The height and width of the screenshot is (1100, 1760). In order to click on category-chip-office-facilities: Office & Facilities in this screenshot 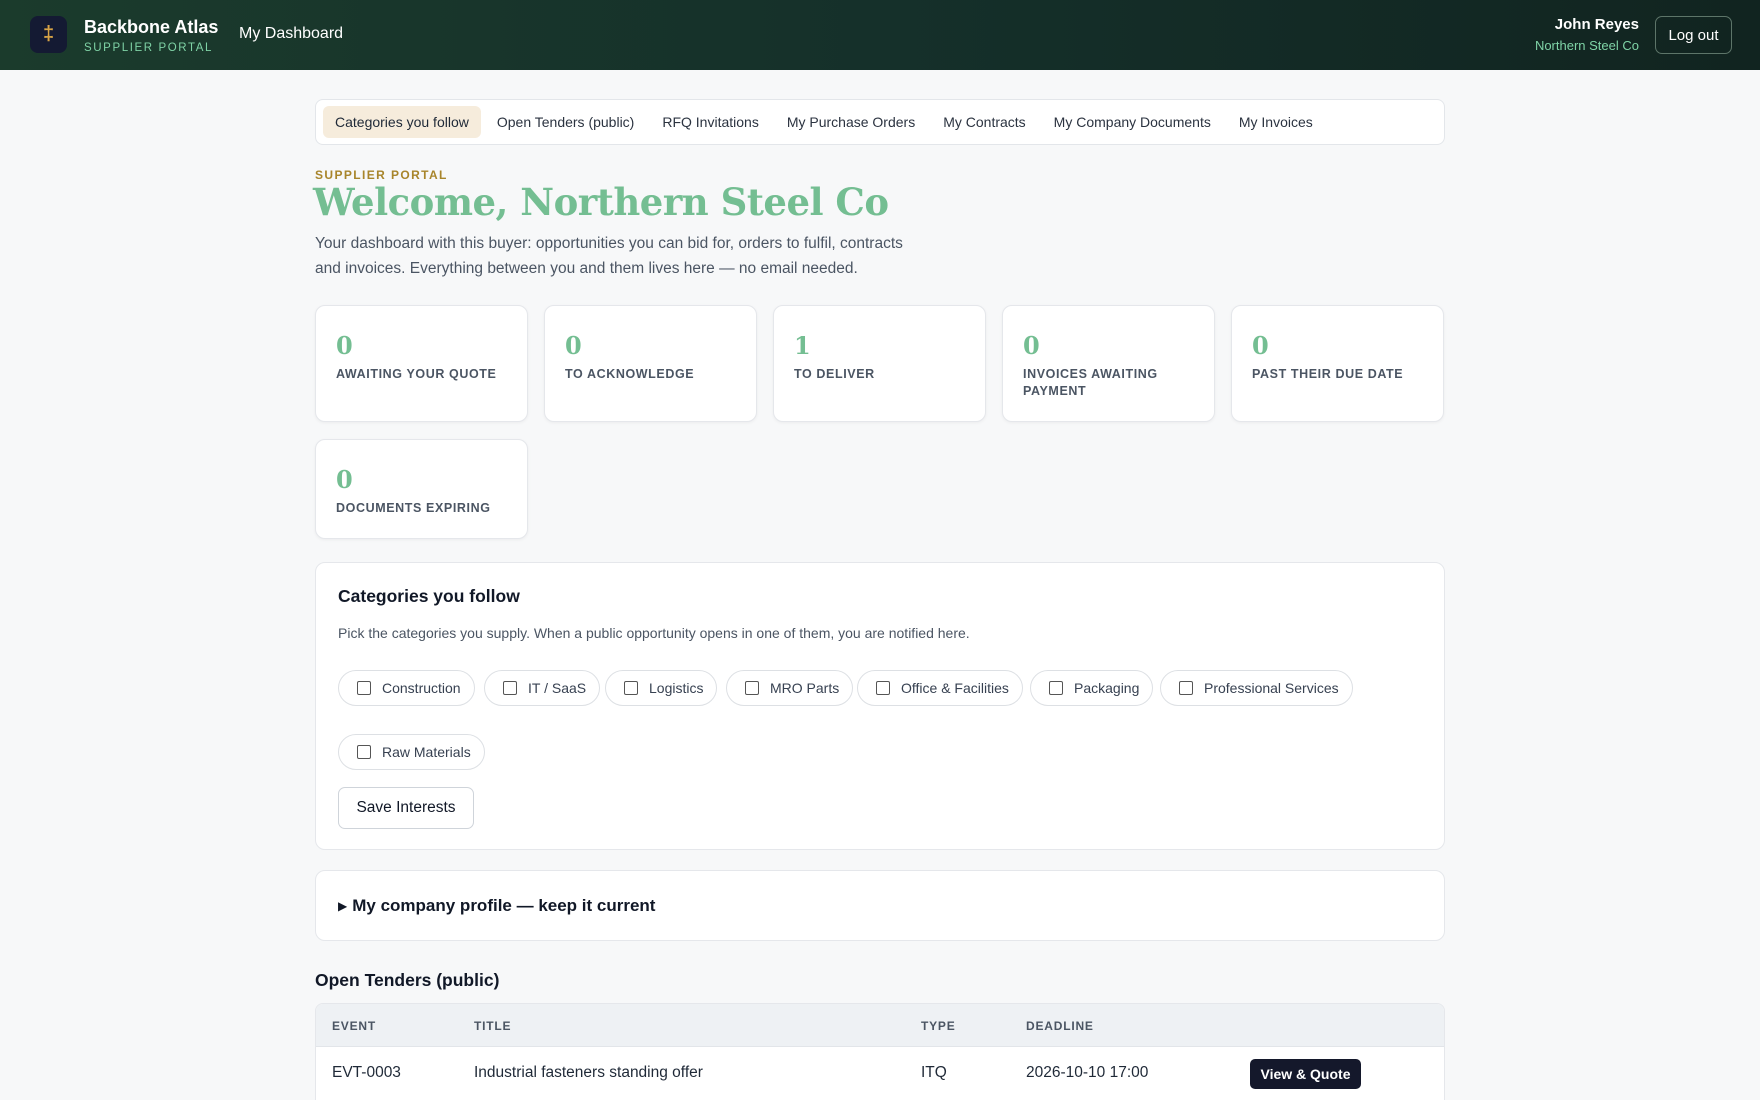, I will do `click(940, 688)`.